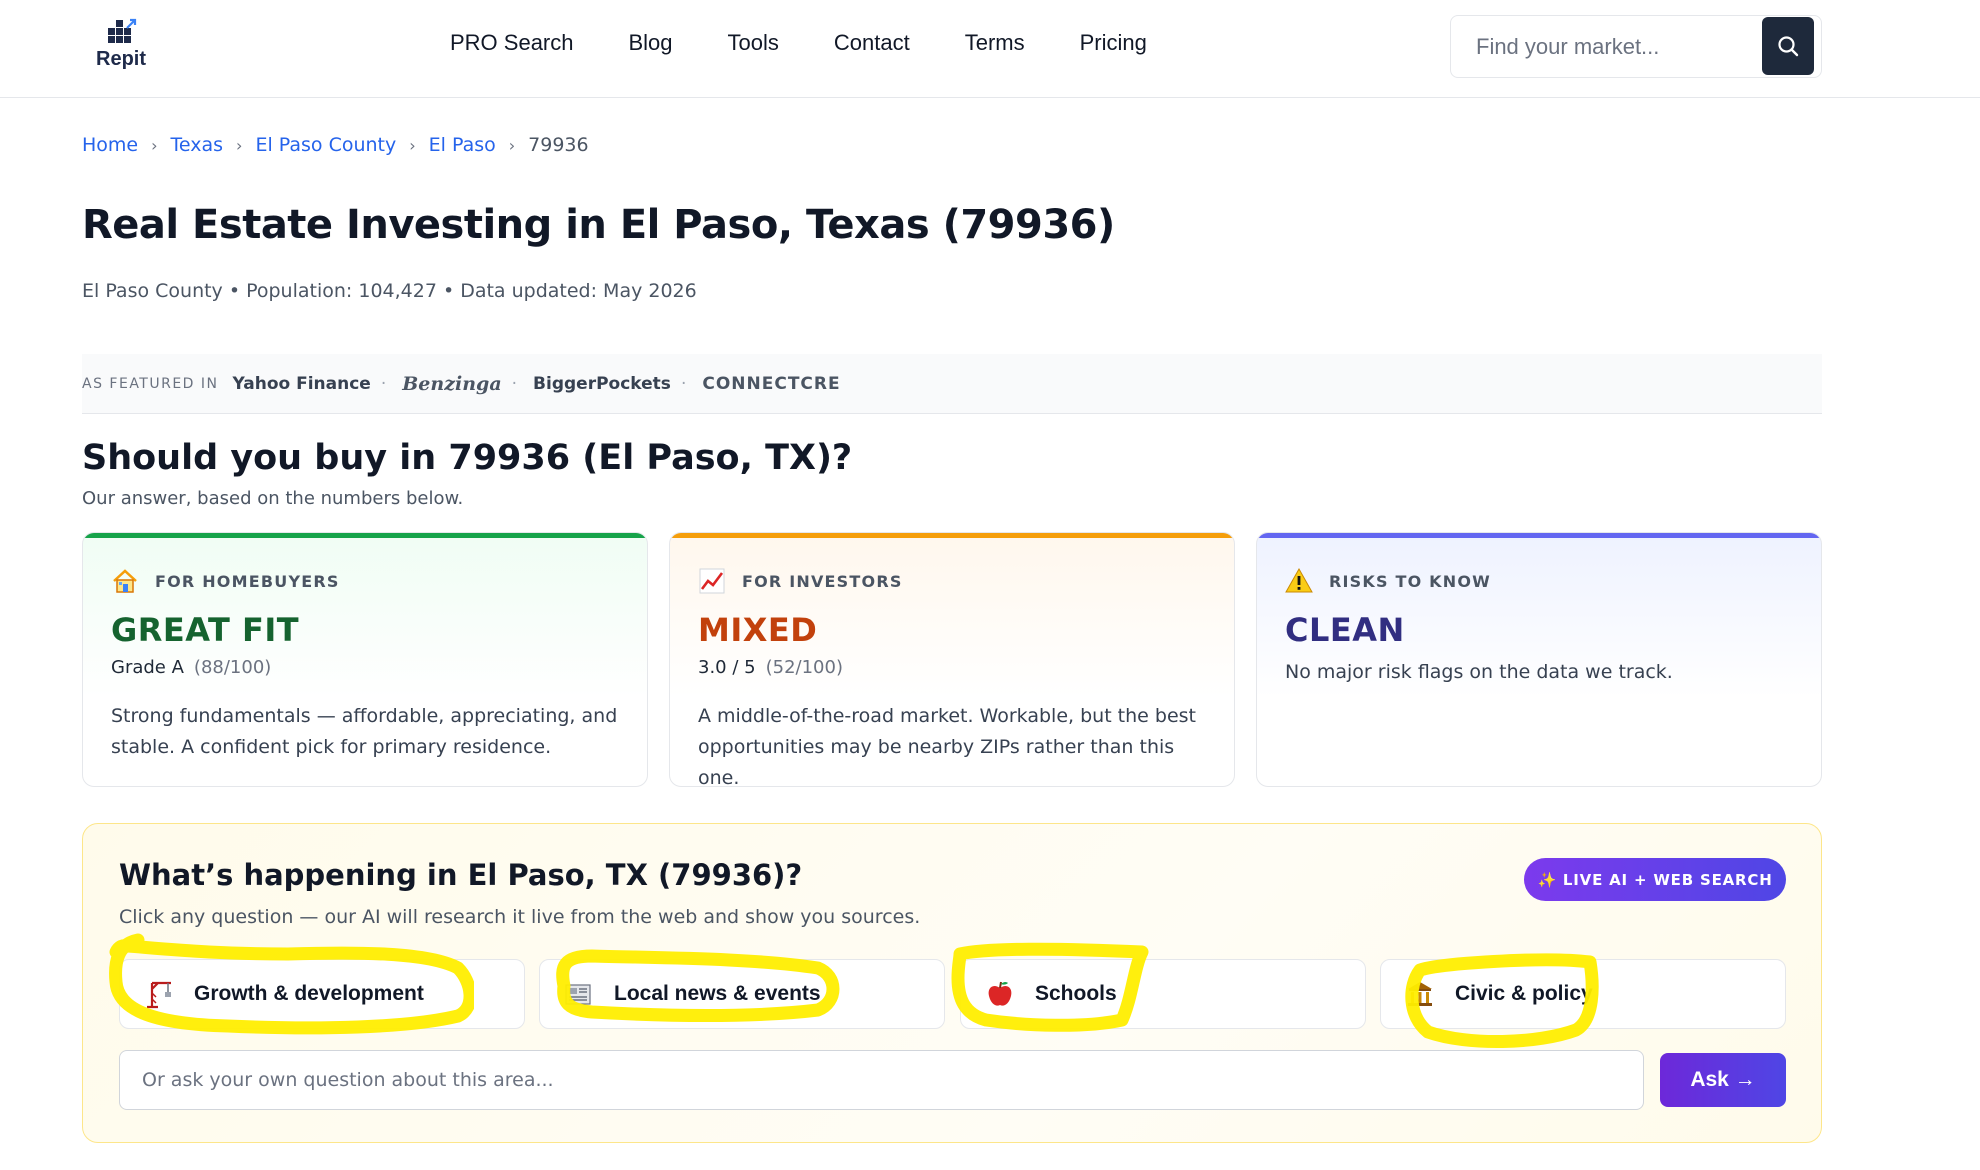 The height and width of the screenshot is (1170, 1980). Describe the element at coordinates (602, 383) in the screenshot. I see `featured-biggerpockets: BiggerPockets` at that location.